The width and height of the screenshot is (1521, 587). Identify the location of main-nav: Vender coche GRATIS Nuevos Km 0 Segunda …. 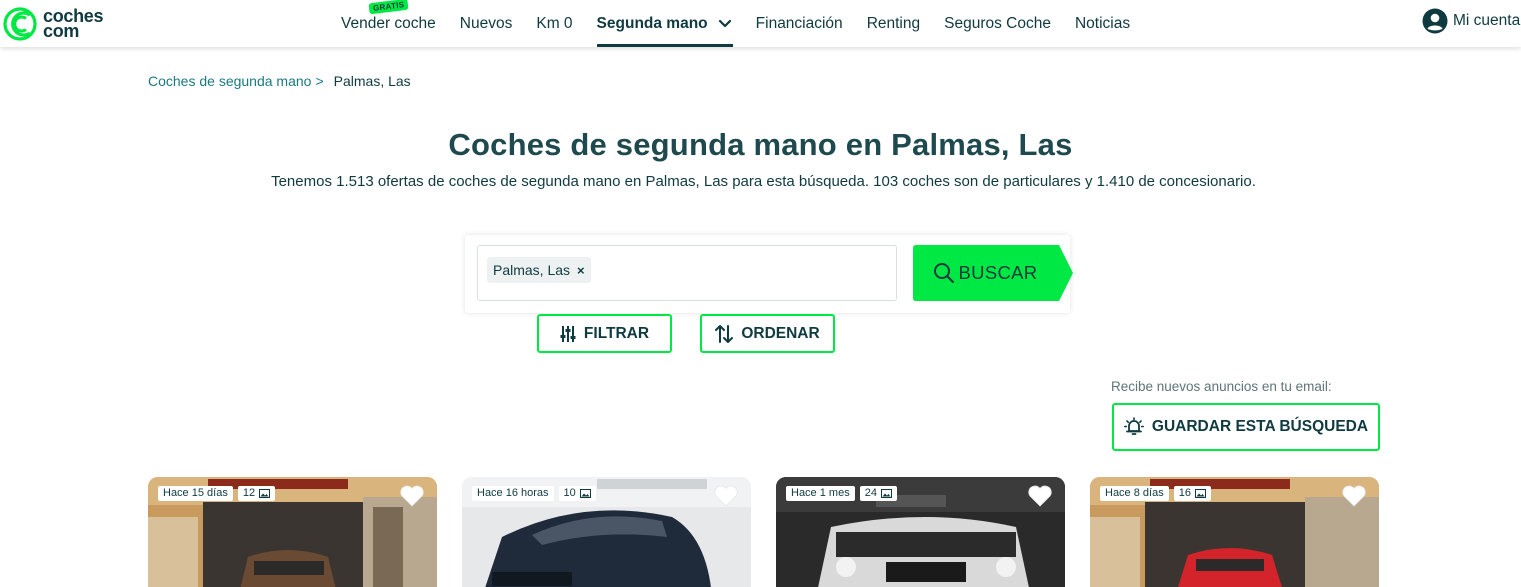
(747, 23).